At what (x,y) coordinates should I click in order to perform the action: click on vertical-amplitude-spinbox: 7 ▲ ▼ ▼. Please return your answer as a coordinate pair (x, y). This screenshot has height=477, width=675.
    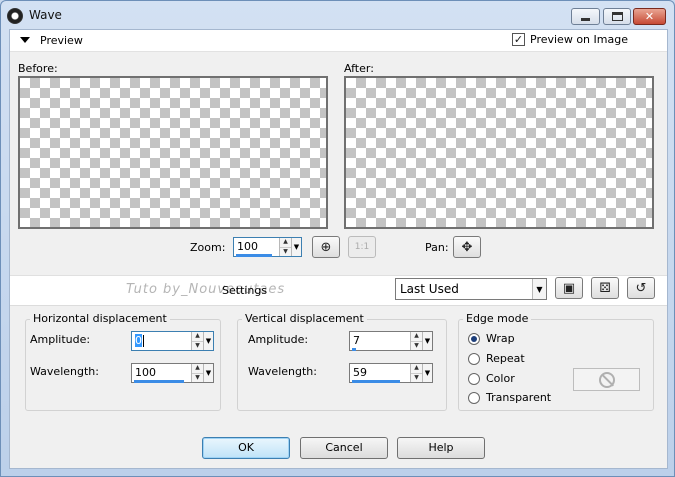
    Looking at the image, I should click on (391, 341).